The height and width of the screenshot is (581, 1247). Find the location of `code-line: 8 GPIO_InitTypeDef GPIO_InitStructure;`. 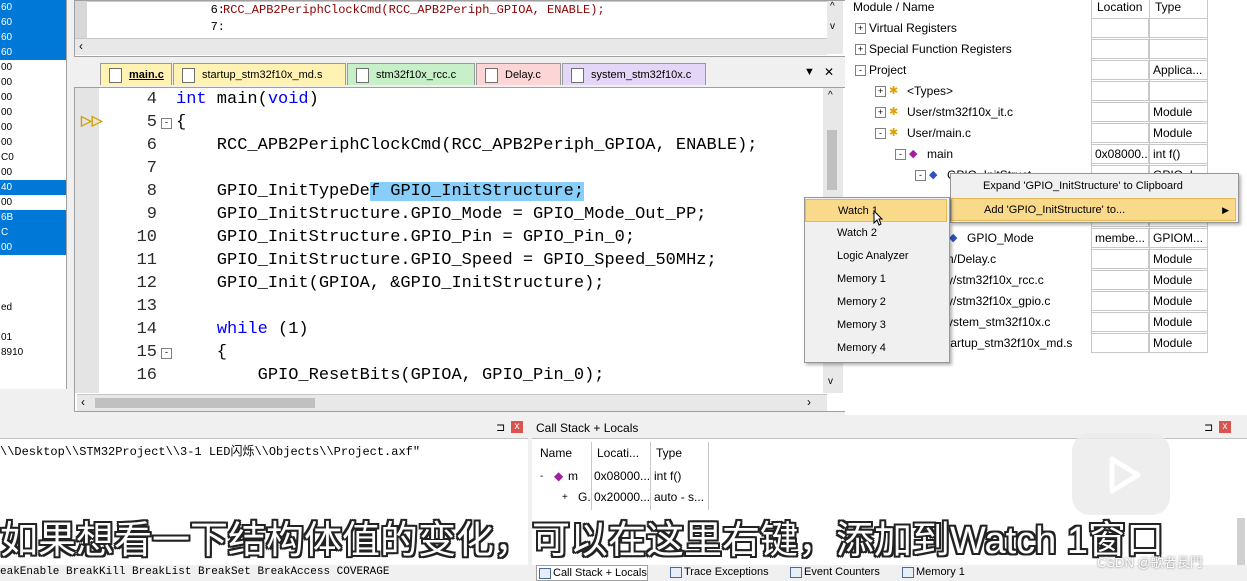

code-line: 8 GPIO_InitTypeDef GPIO_InitStructure; is located at coordinates (447, 191).